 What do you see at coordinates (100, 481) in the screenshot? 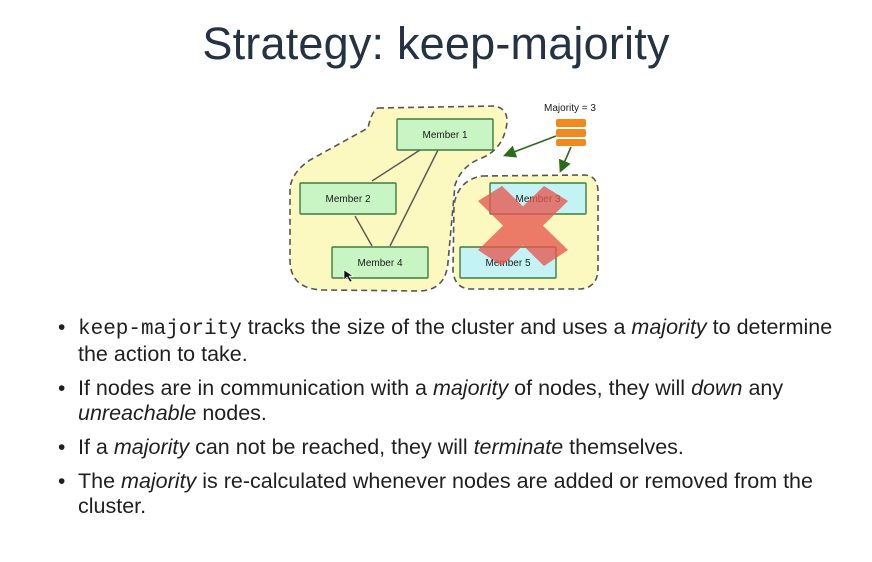
I see `bullet-text: The` at bounding box center [100, 481].